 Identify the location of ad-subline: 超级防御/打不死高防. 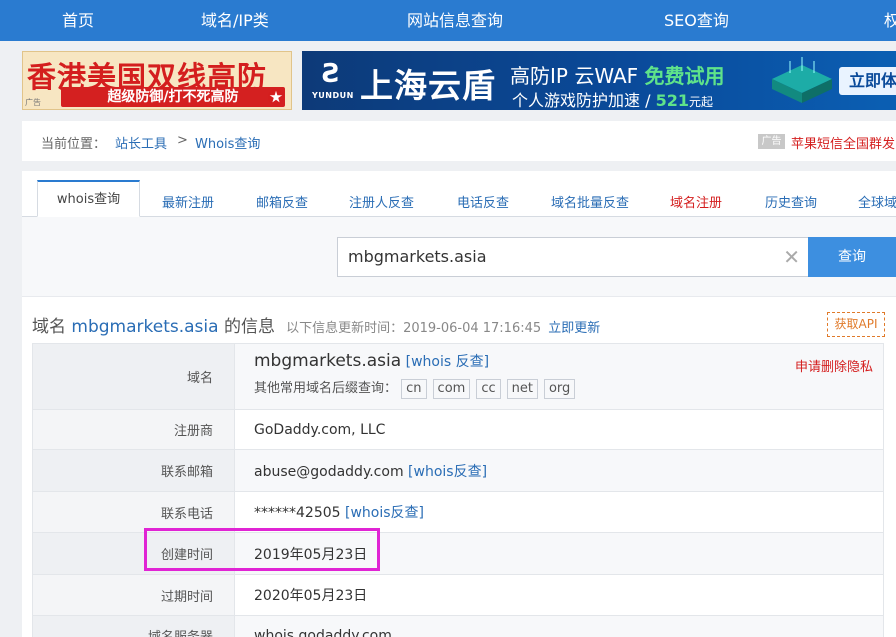
(173, 97).